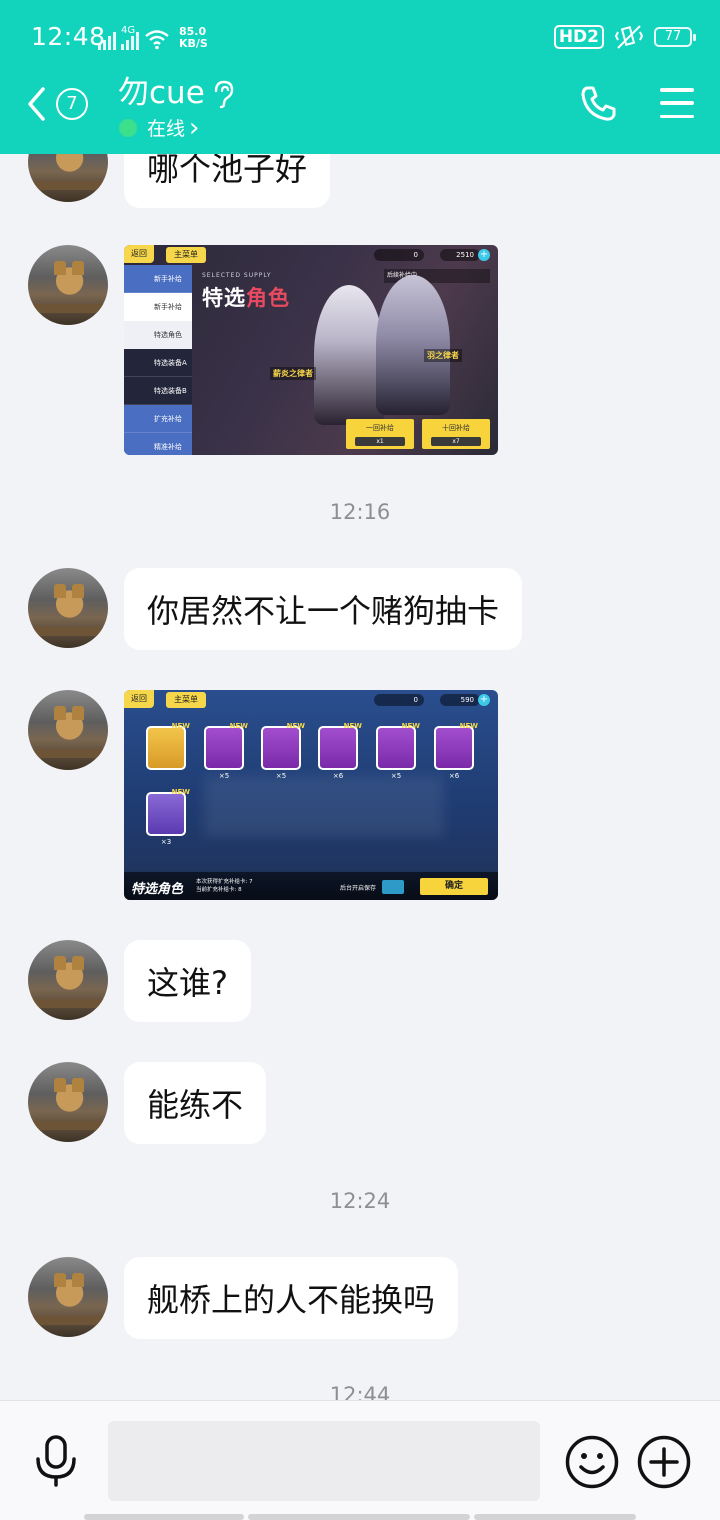 The width and height of the screenshot is (720, 1520). I want to click on blurred-background, so click(324, 806).